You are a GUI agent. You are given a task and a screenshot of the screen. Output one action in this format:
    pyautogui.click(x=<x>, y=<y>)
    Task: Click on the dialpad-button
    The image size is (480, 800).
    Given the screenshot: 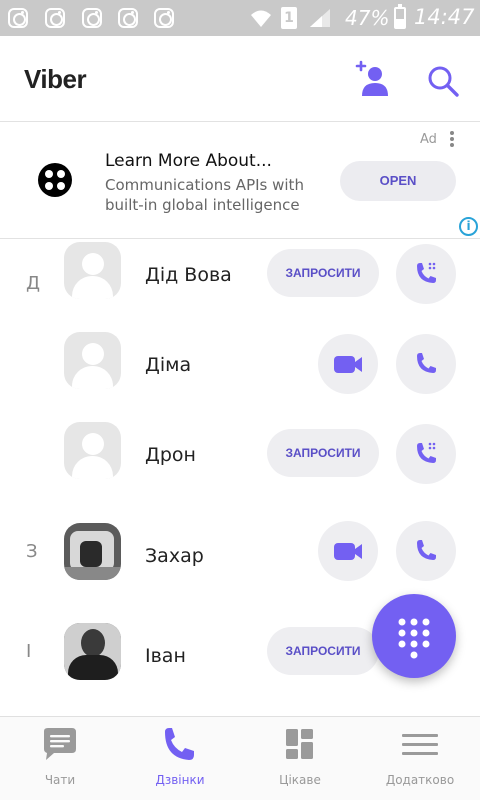 What is the action you would take?
    pyautogui.click(x=414, y=636)
    